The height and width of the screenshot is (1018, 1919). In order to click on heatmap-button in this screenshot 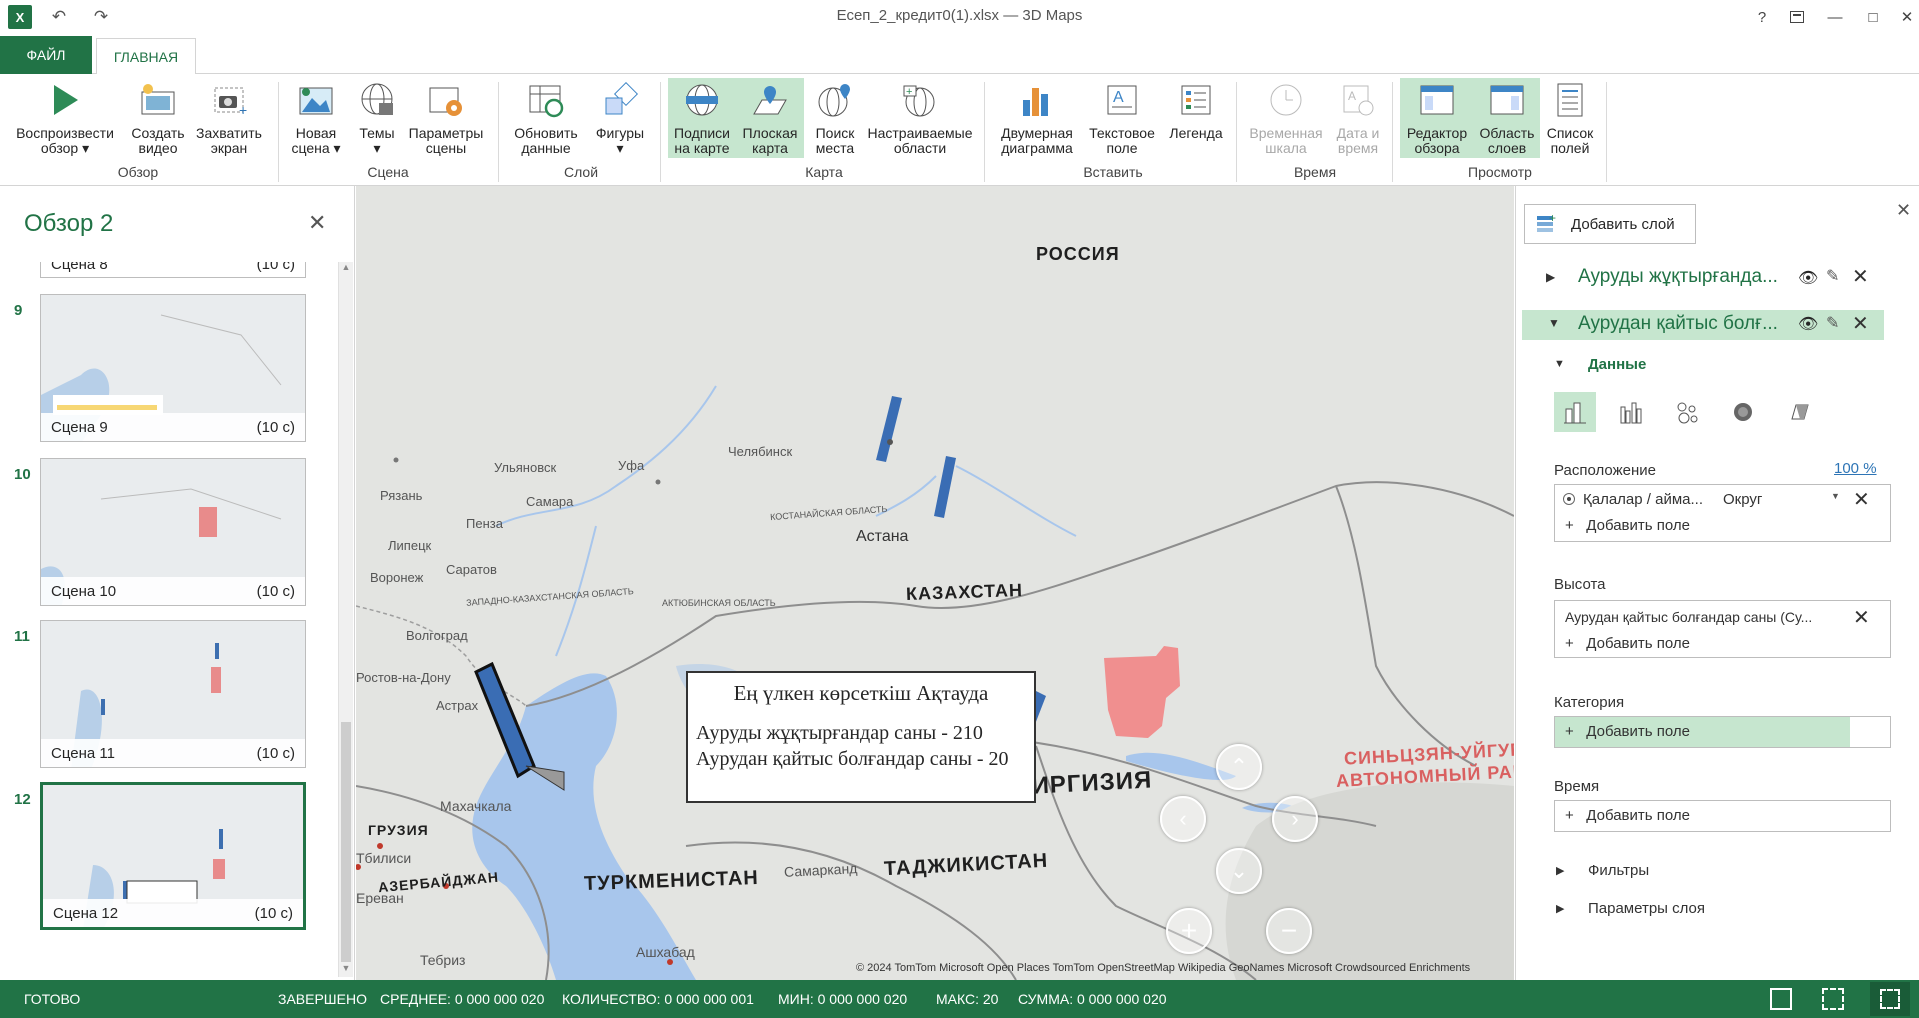, I will do `click(1743, 412)`.